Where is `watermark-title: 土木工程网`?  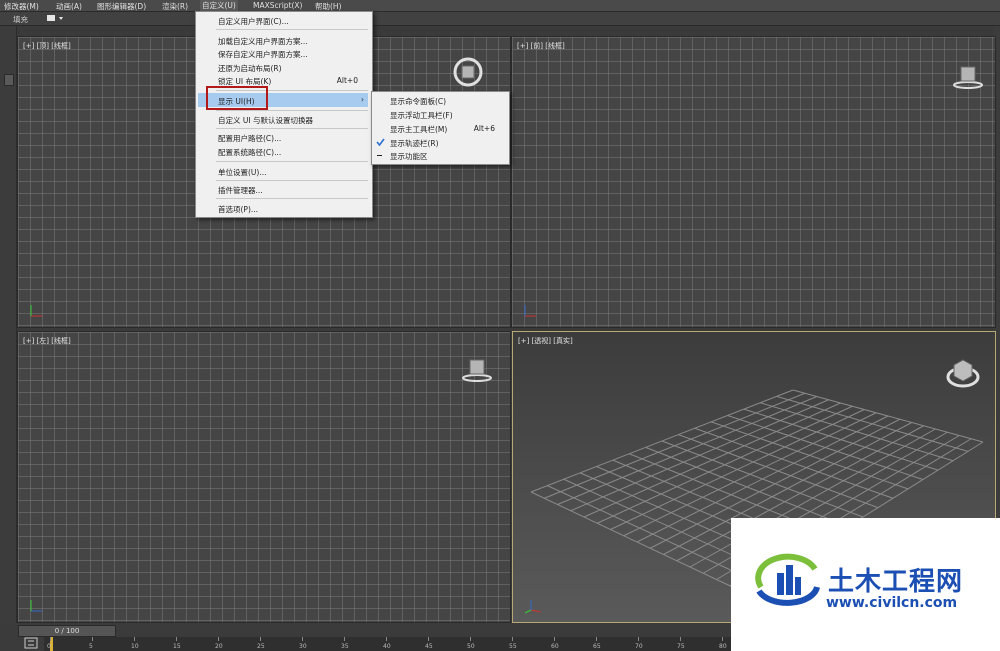 watermark-title: 土木工程网 is located at coordinates (896, 582).